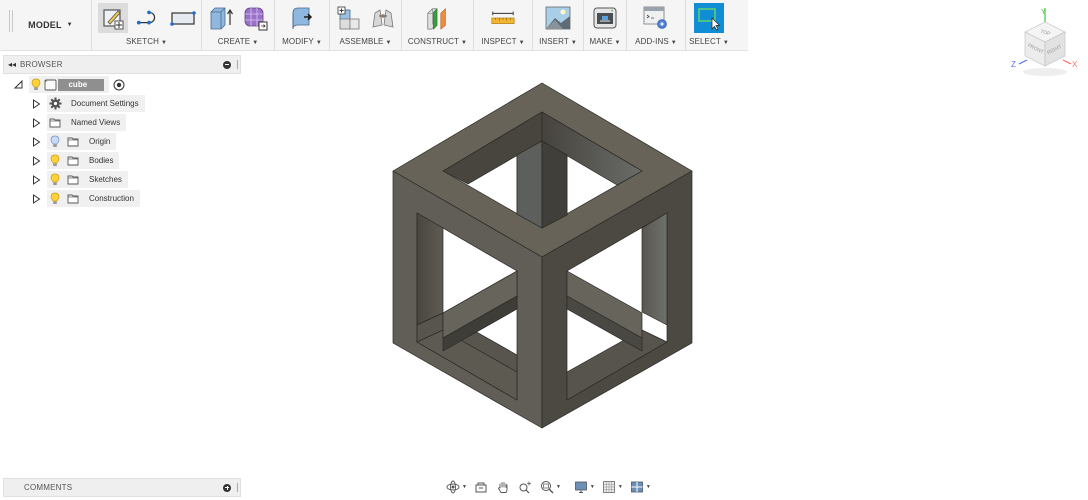  Describe the element at coordinates (349, 18) in the screenshot. I see `new-component-icon` at that location.